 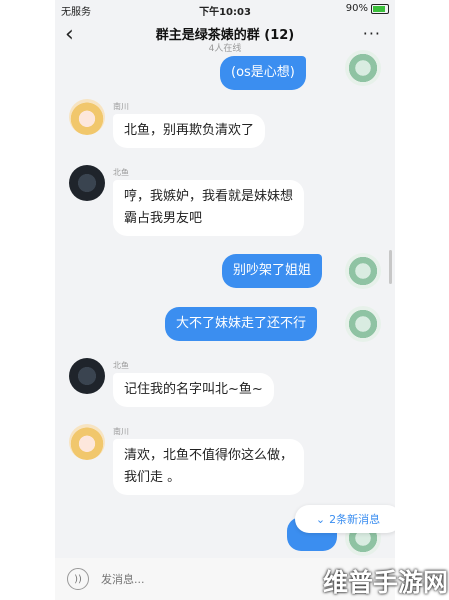 I want to click on message-bubble-incoming: 记住我的名字叫北~鱼~, so click(x=193, y=390).